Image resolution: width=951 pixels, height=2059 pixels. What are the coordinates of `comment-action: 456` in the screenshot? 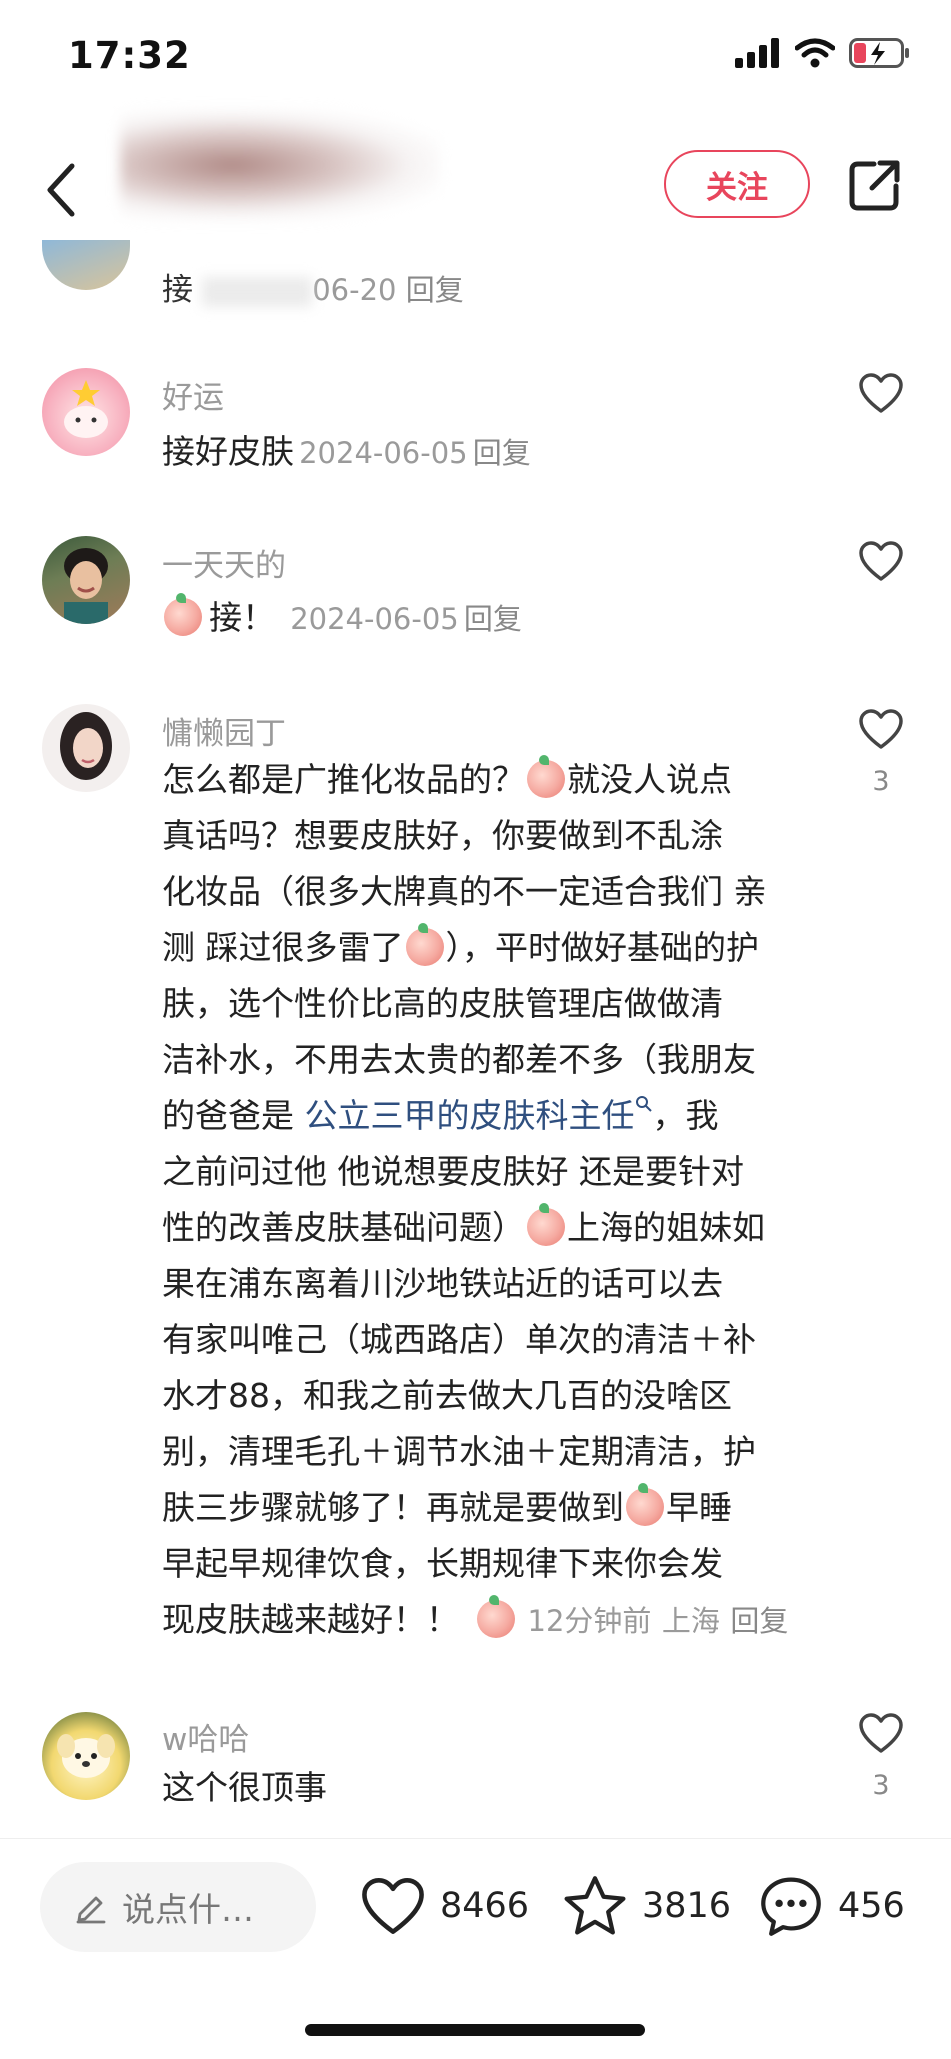 It's located at (831, 1906).